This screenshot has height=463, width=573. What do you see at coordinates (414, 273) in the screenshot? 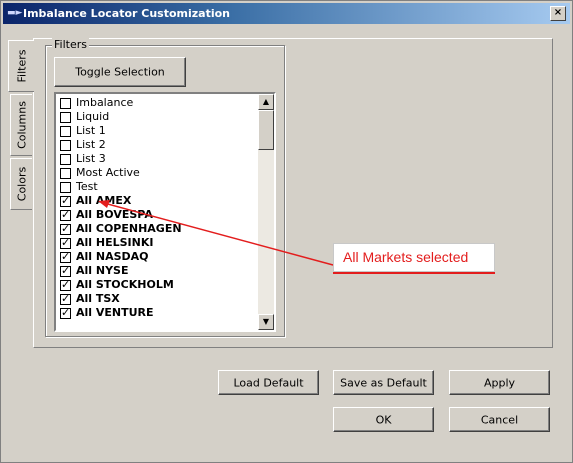
I see `annotation-underline` at bounding box center [414, 273].